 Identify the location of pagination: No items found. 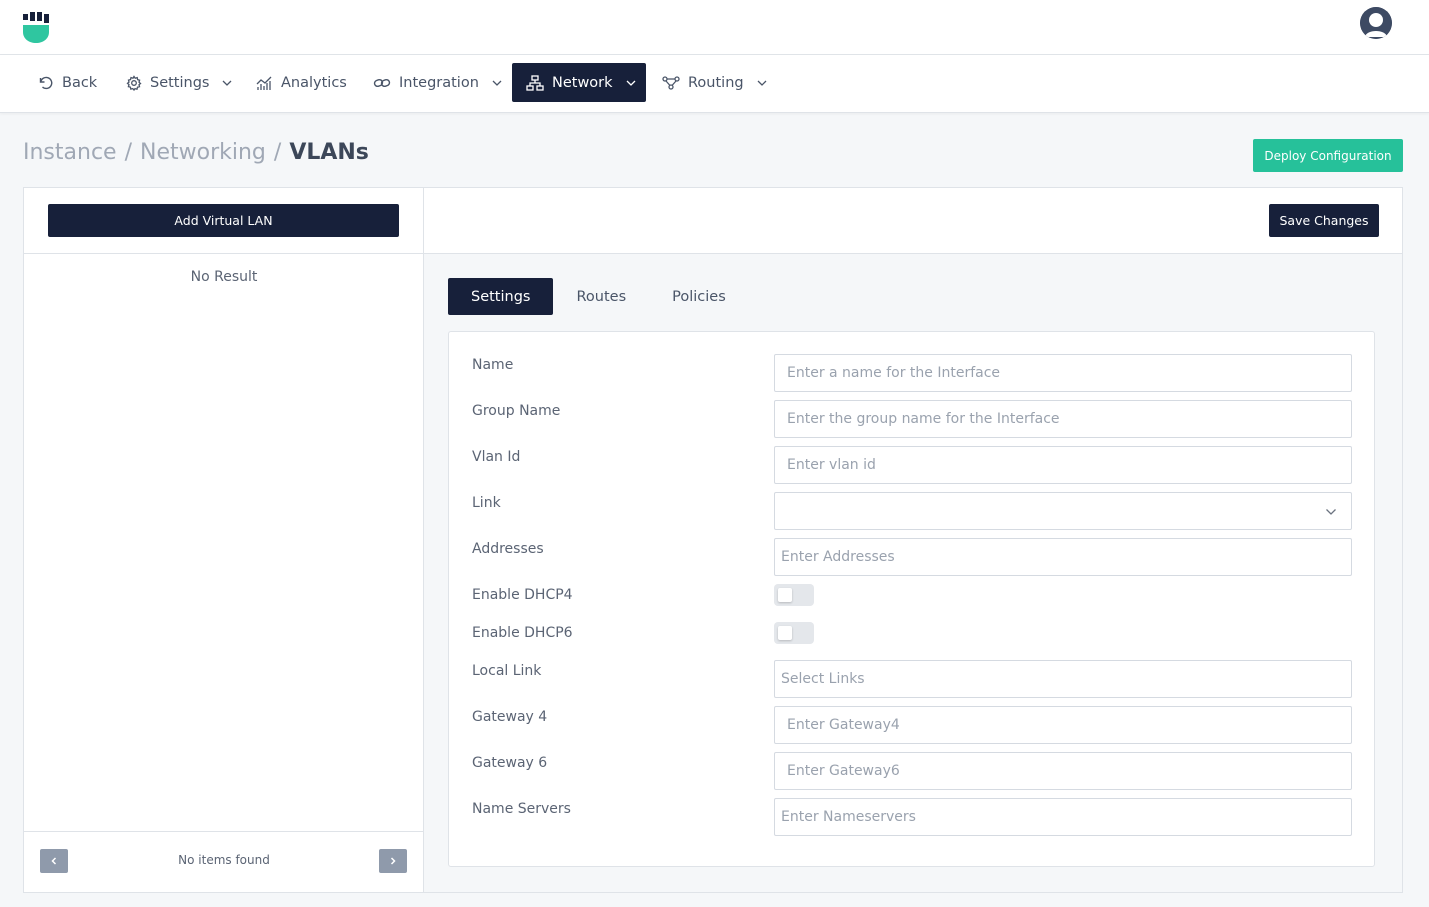
(224, 861).